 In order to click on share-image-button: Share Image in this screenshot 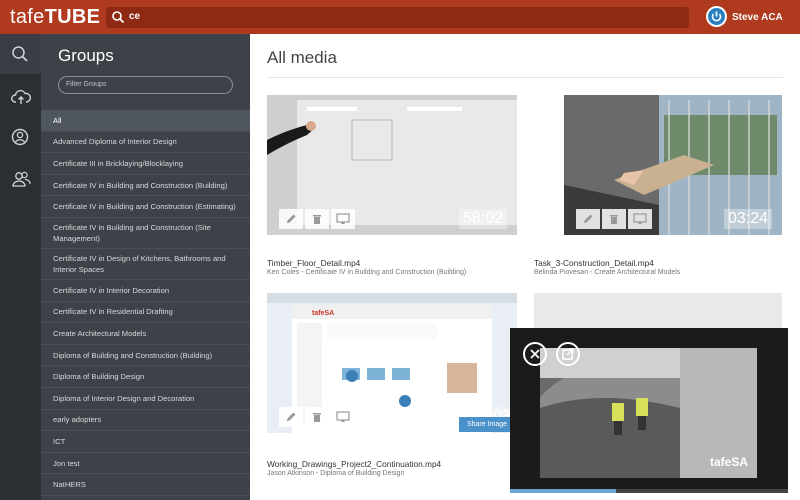, I will do `click(487, 424)`.